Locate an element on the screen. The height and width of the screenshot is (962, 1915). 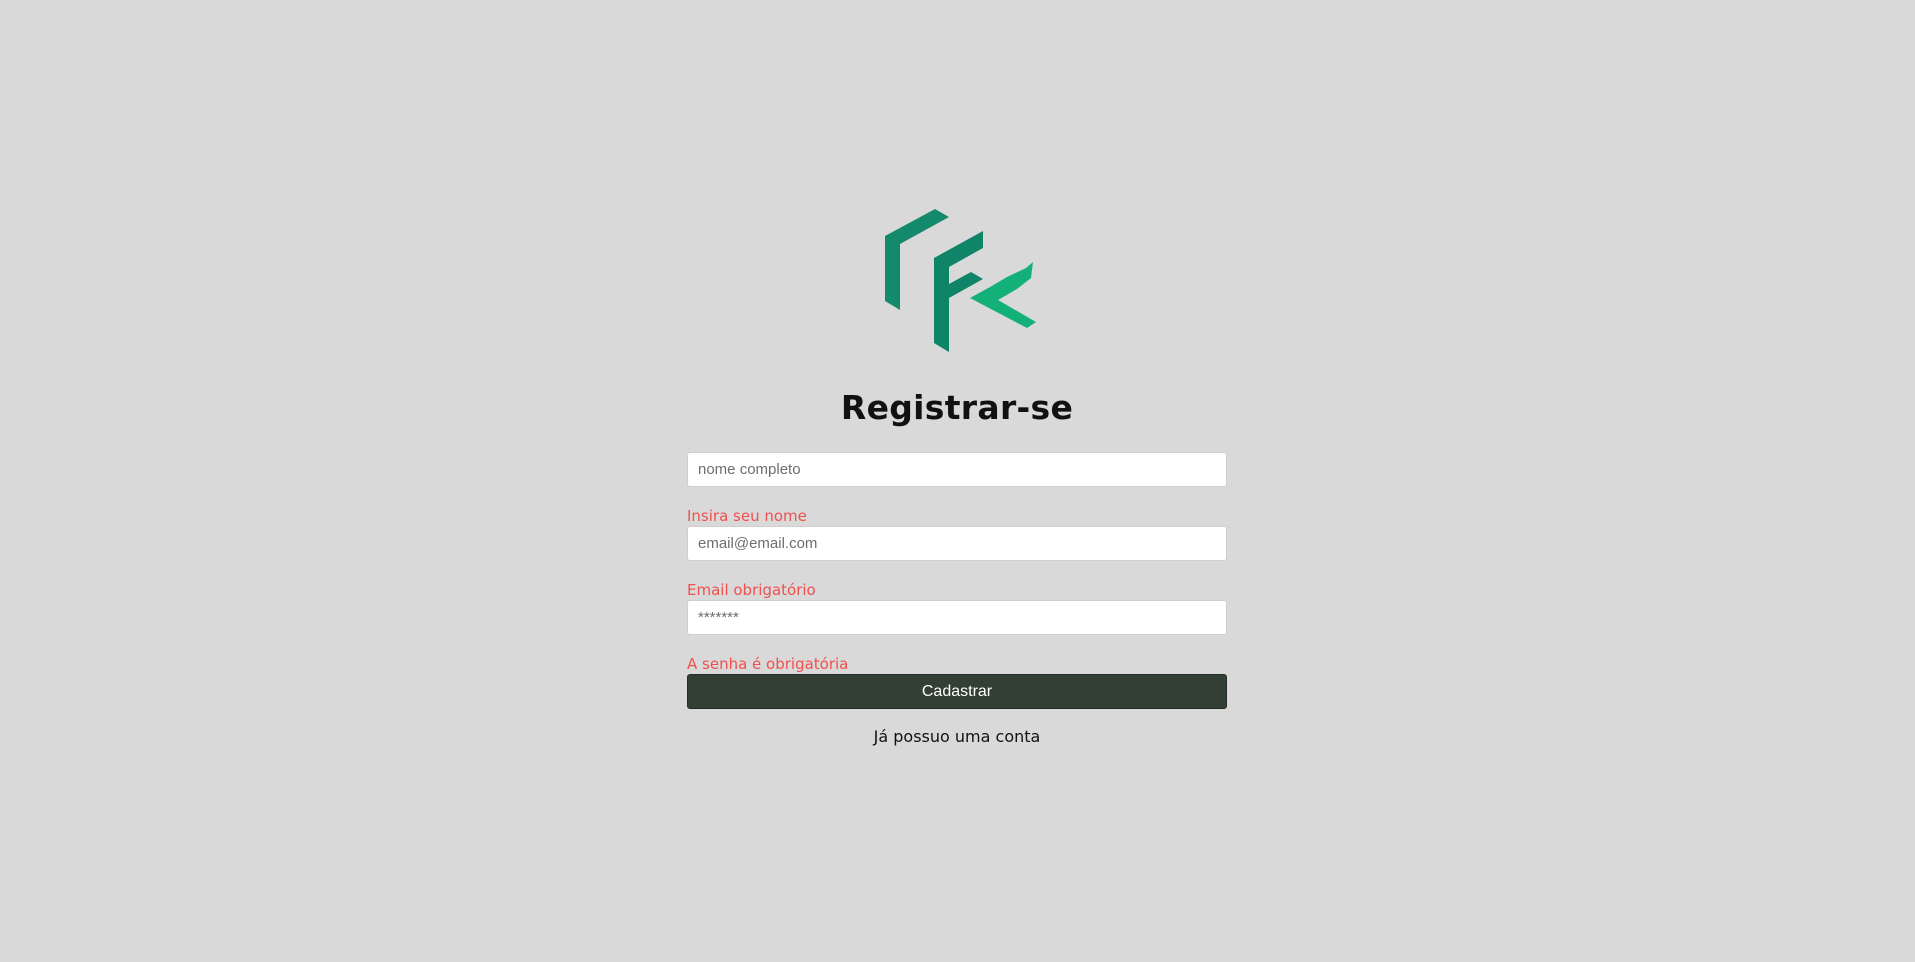
name-error-message: Insira seu nome is located at coordinates (747, 516).